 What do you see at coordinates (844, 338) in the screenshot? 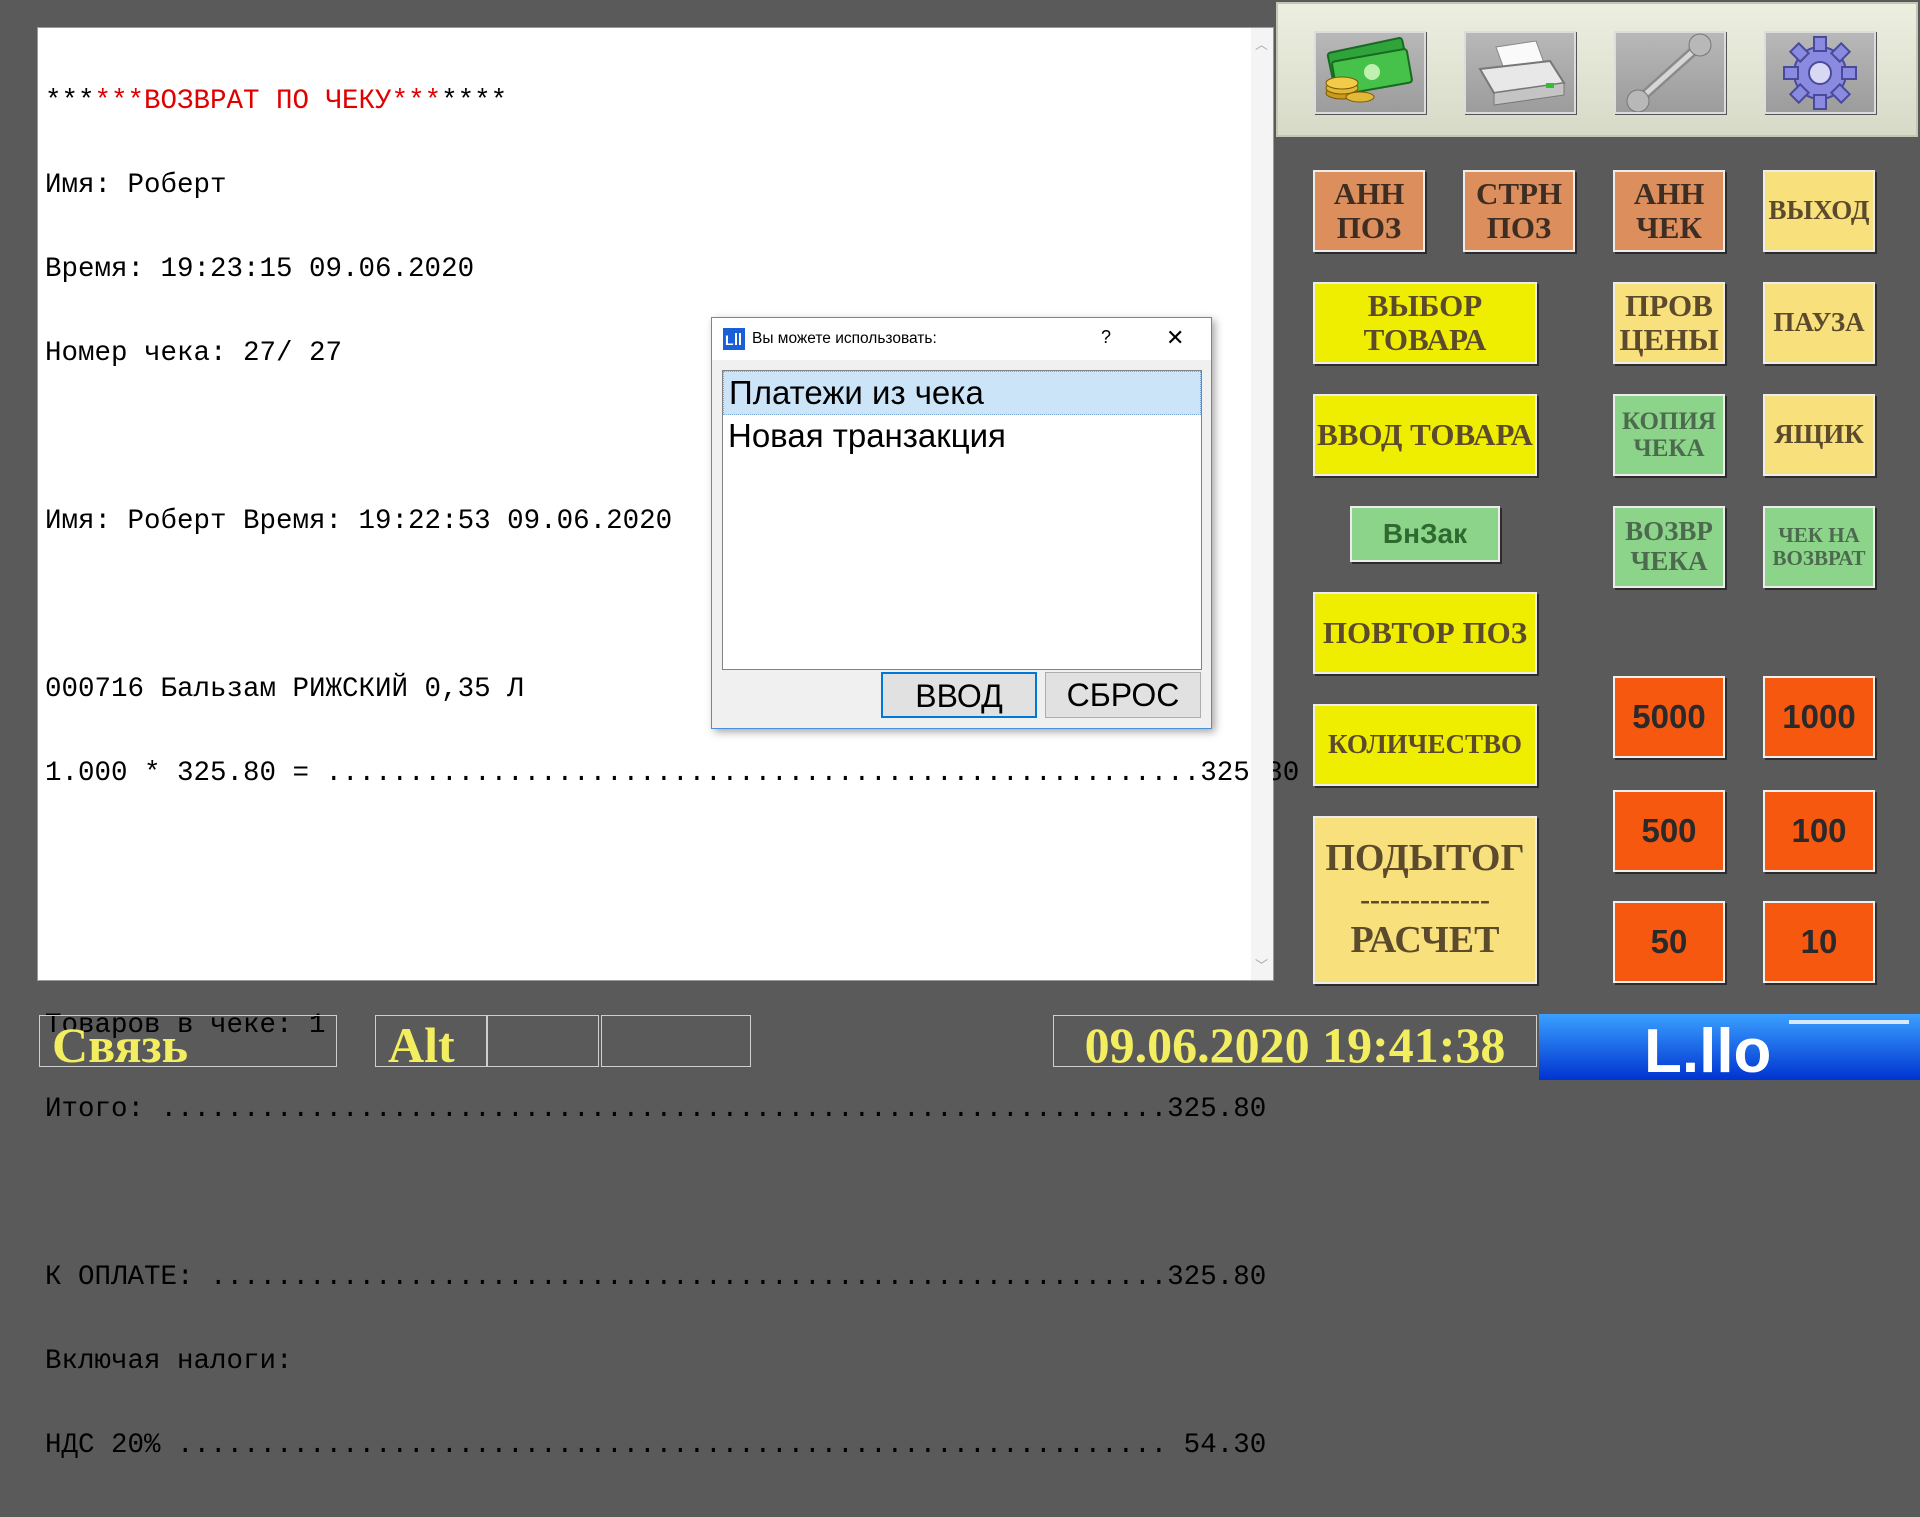
I see `dialog-title: Вы можете использовать:` at bounding box center [844, 338].